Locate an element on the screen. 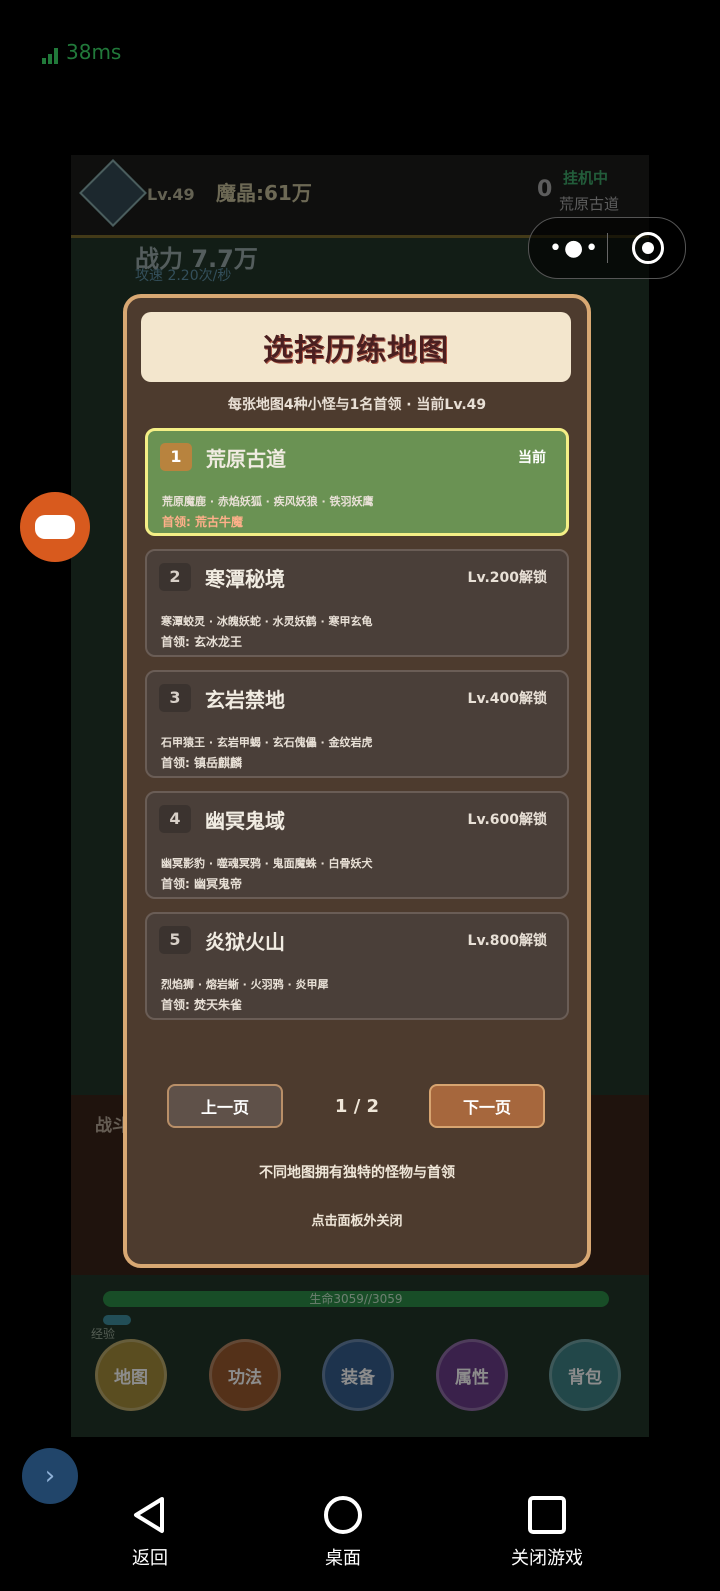 This screenshot has height=1591, width=720. modal-tip: 不同地图拥有独特的怪物与首领 is located at coordinates (357, 1173).